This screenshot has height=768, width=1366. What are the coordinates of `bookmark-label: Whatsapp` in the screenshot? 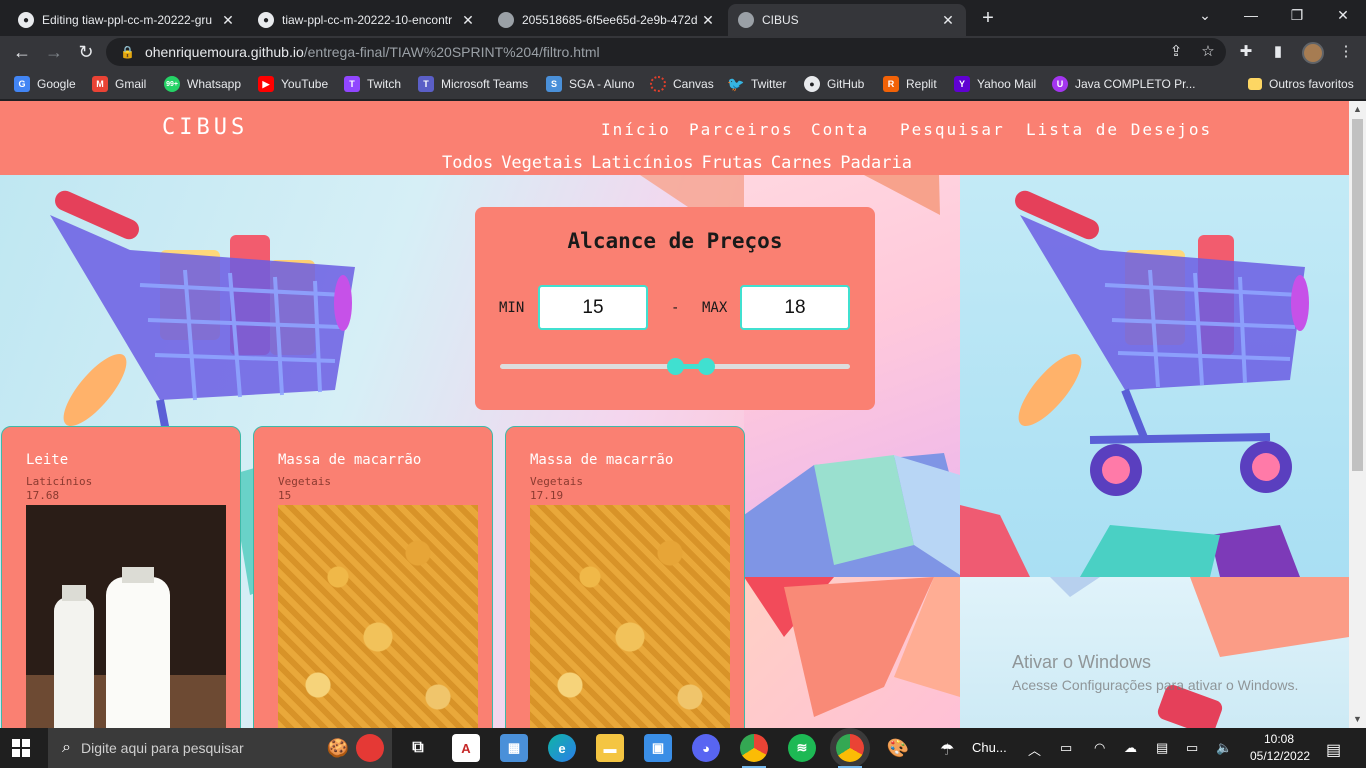 It's located at (214, 84).